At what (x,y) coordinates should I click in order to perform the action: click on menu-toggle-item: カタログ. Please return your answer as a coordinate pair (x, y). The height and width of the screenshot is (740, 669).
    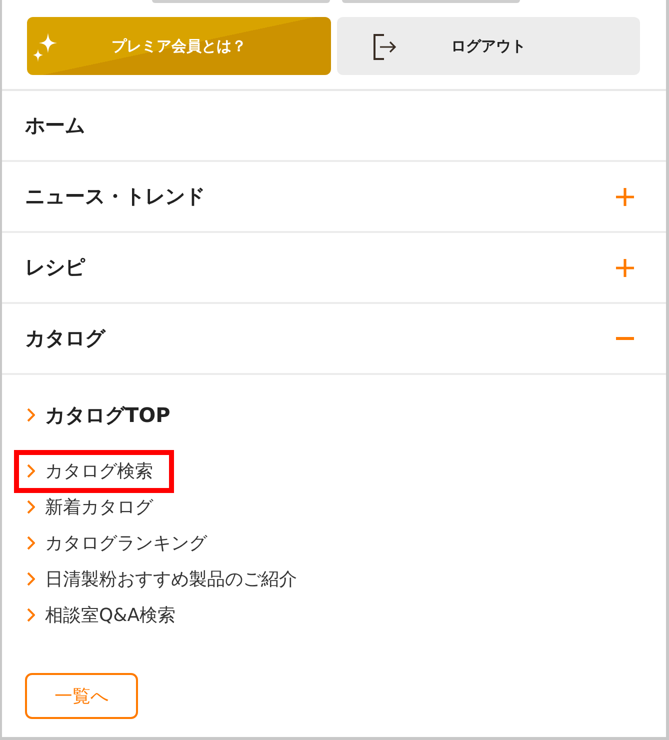
    Looking at the image, I should click on (334, 339).